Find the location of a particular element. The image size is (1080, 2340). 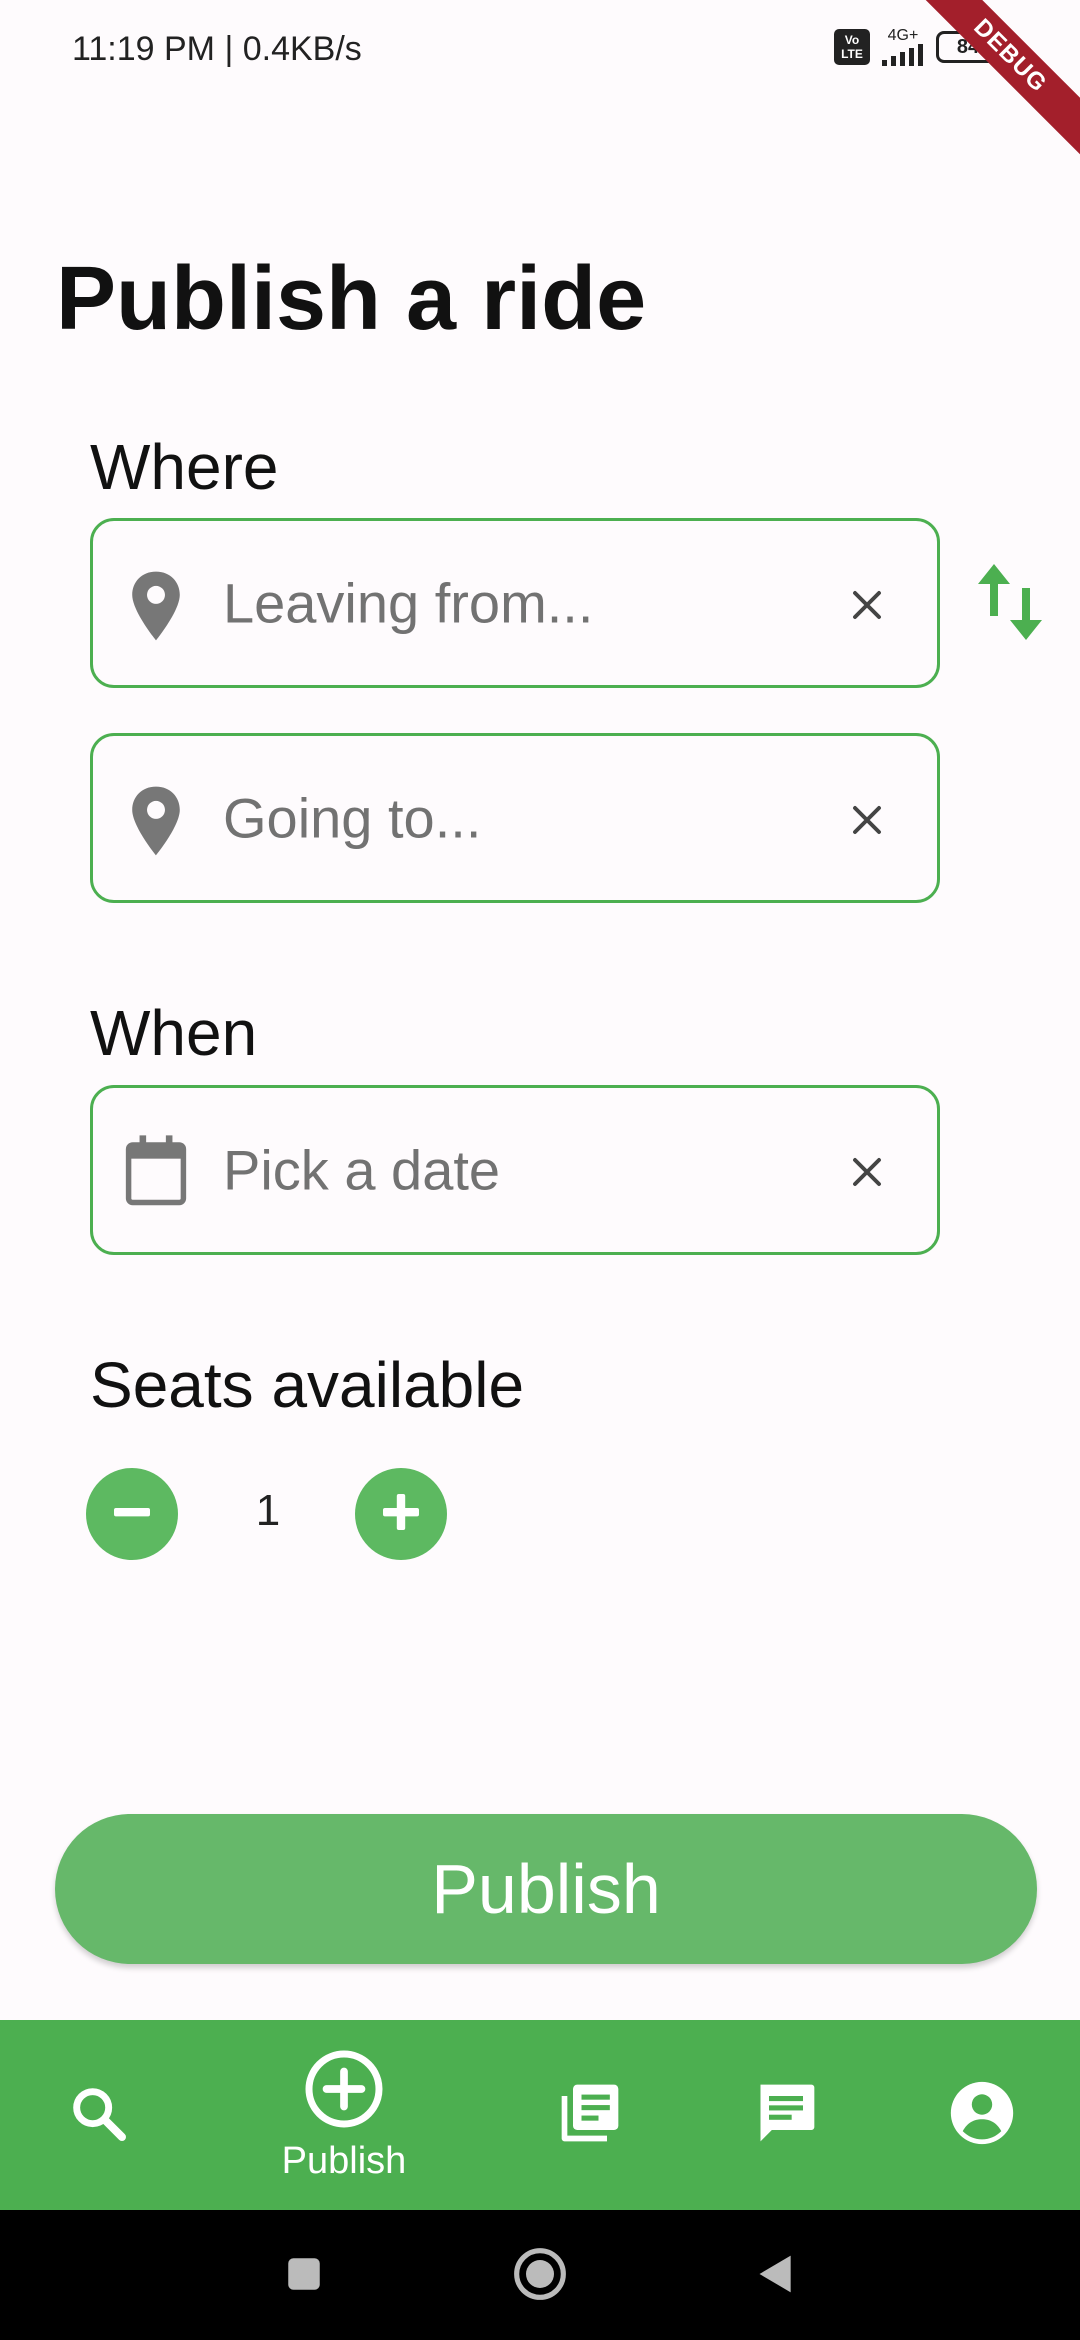

nav-messages is located at coordinates (786, 2115).